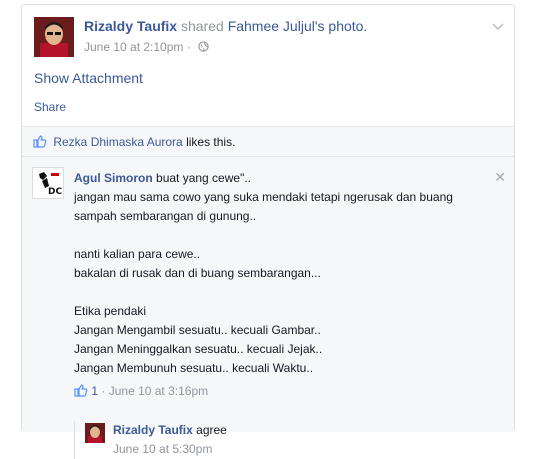 Image resolution: width=541 pixels, height=459 pixels. Describe the element at coordinates (153, 430) in the screenshot. I see `reply-author-link: Rizaldy Taufix` at that location.